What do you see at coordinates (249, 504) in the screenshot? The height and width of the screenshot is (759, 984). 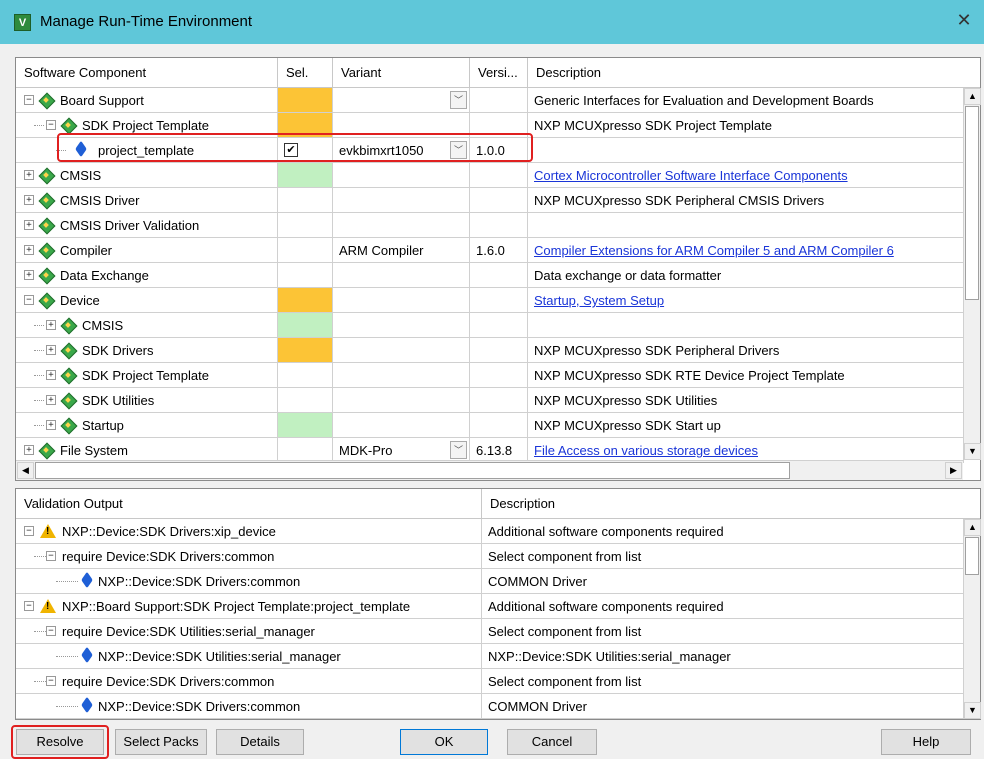 I see `header-validation-output: Validation Output` at bounding box center [249, 504].